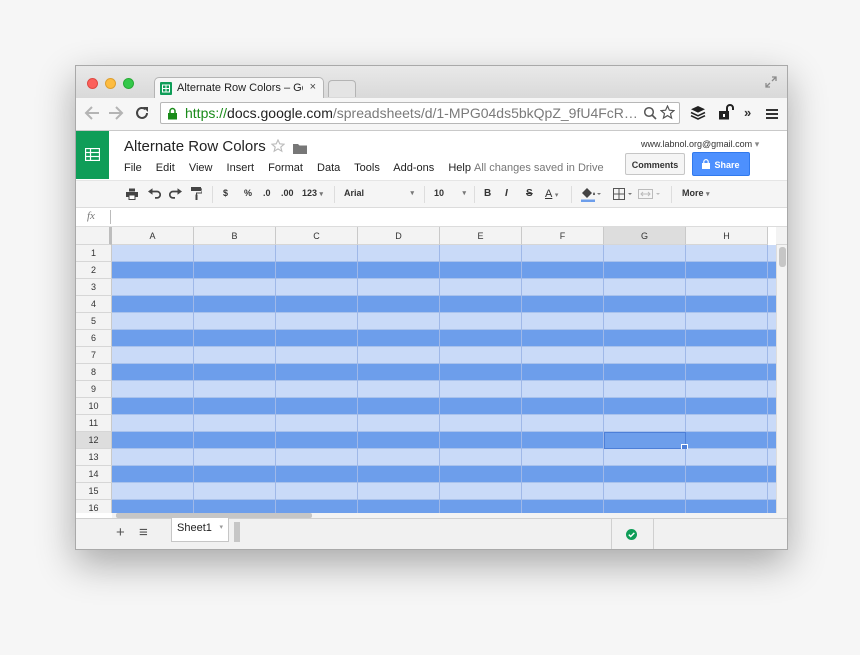  What do you see at coordinates (563, 372) in the screenshot?
I see `cell-f8` at bounding box center [563, 372].